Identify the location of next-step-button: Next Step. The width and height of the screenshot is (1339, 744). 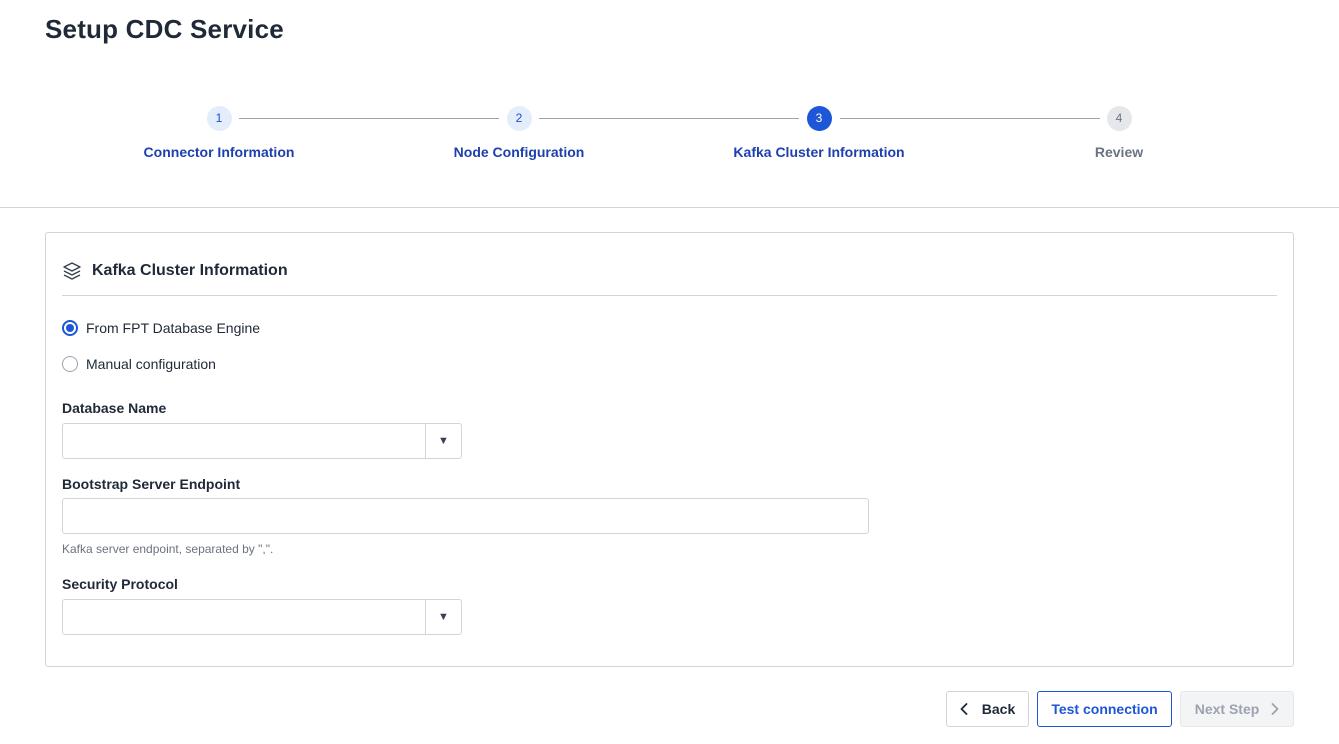
(1237, 709).